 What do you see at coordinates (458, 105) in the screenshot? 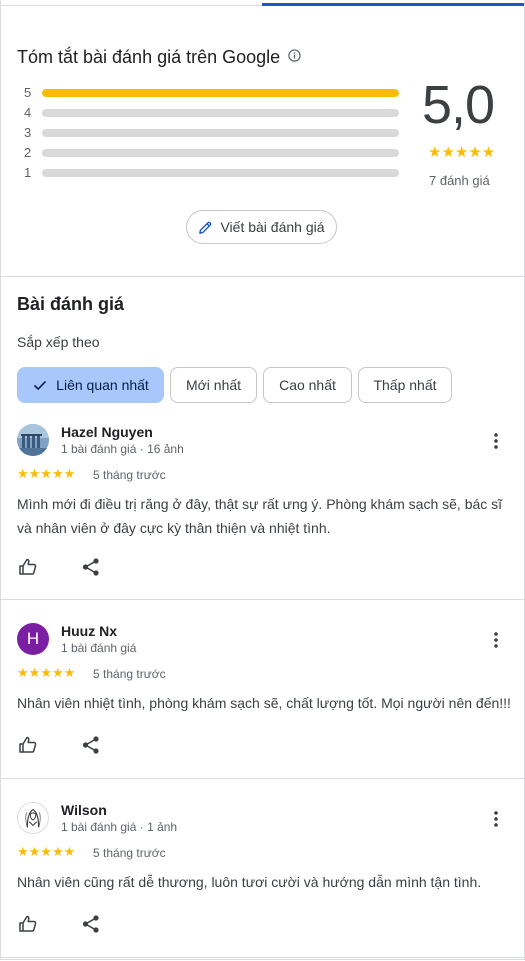
I see `average-score: 5,0` at bounding box center [458, 105].